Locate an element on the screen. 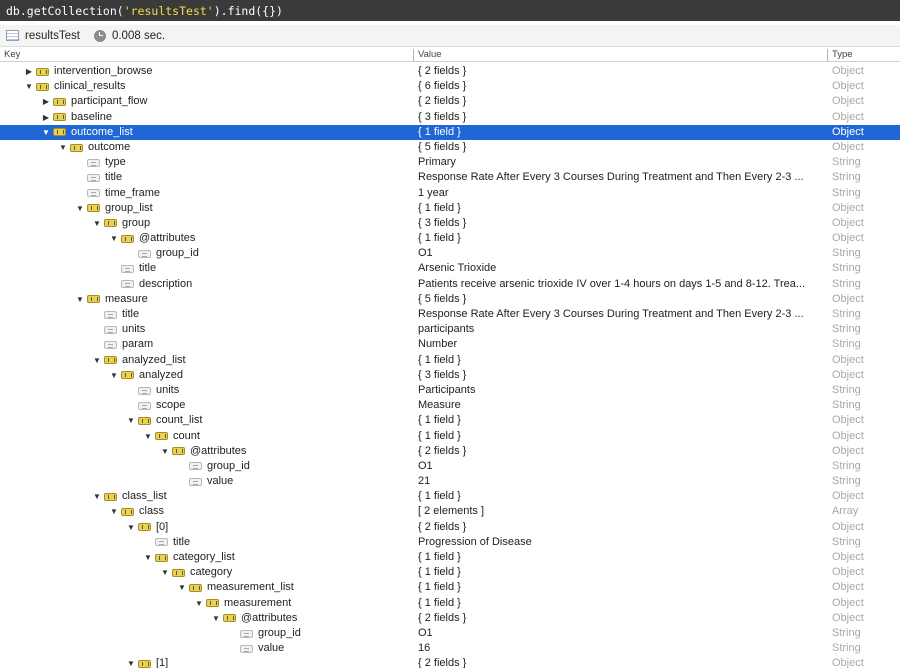 The width and height of the screenshot is (900, 668). tree-row: ▼ category_list { 1 field } Object is located at coordinates (450, 557).